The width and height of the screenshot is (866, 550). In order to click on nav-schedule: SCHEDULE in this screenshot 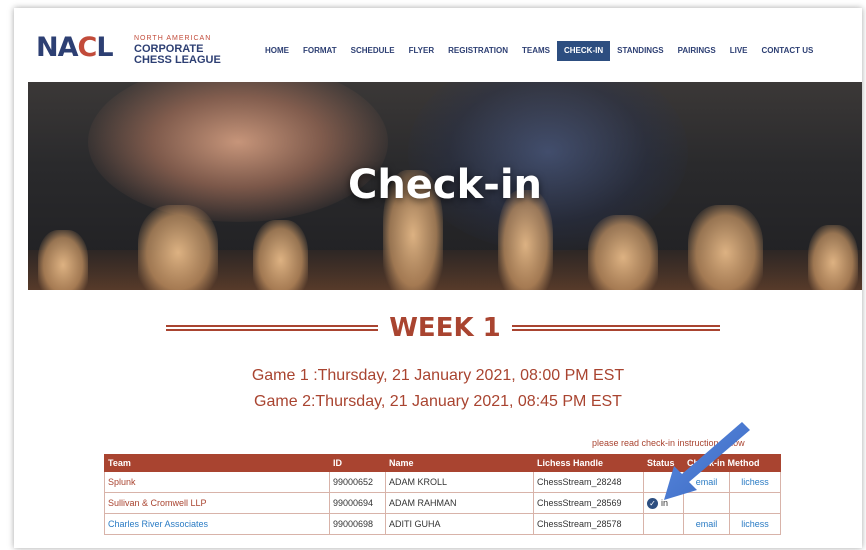, I will do `click(373, 51)`.